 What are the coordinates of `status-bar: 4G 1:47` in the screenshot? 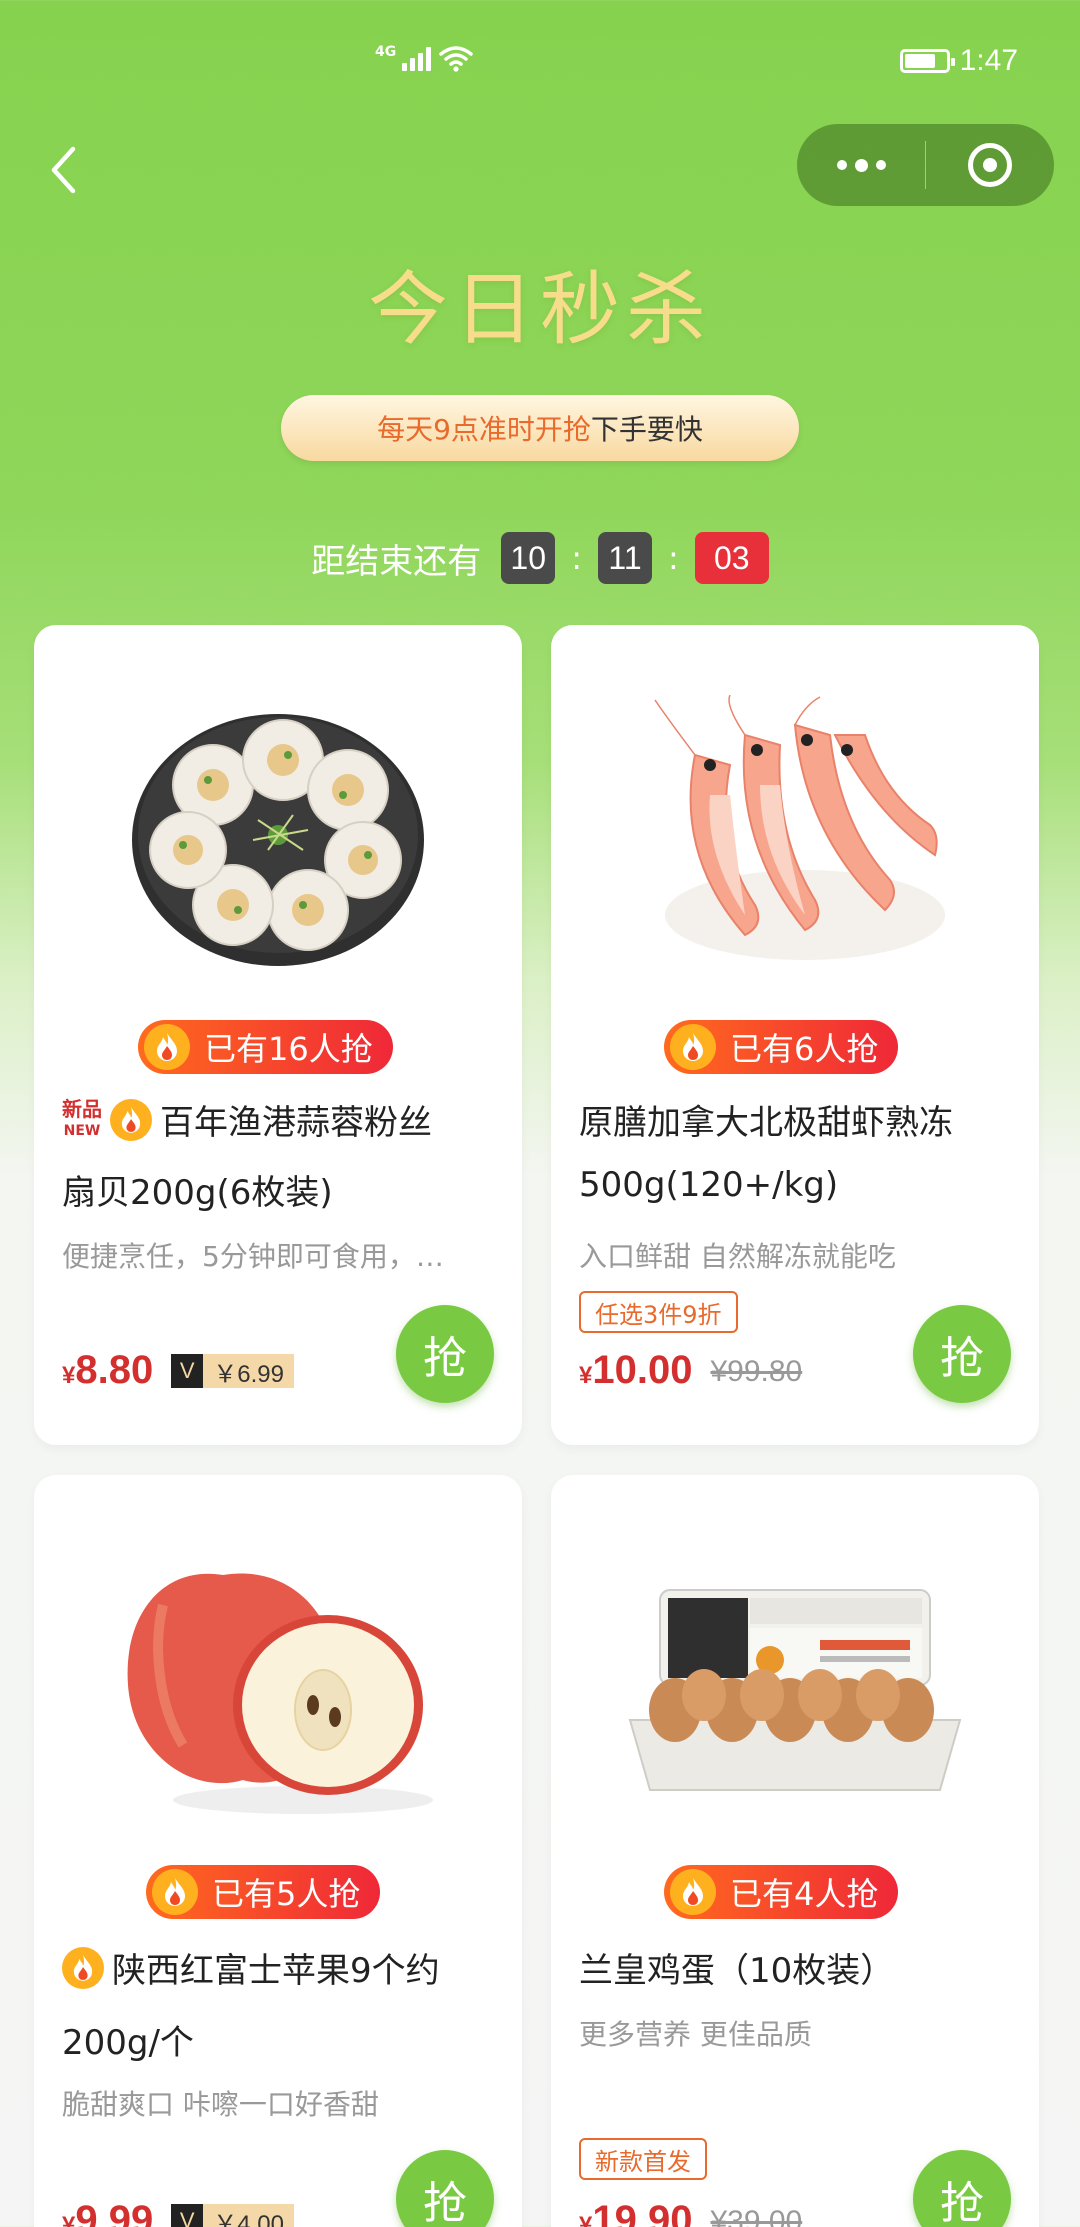 It's located at (540, 60).